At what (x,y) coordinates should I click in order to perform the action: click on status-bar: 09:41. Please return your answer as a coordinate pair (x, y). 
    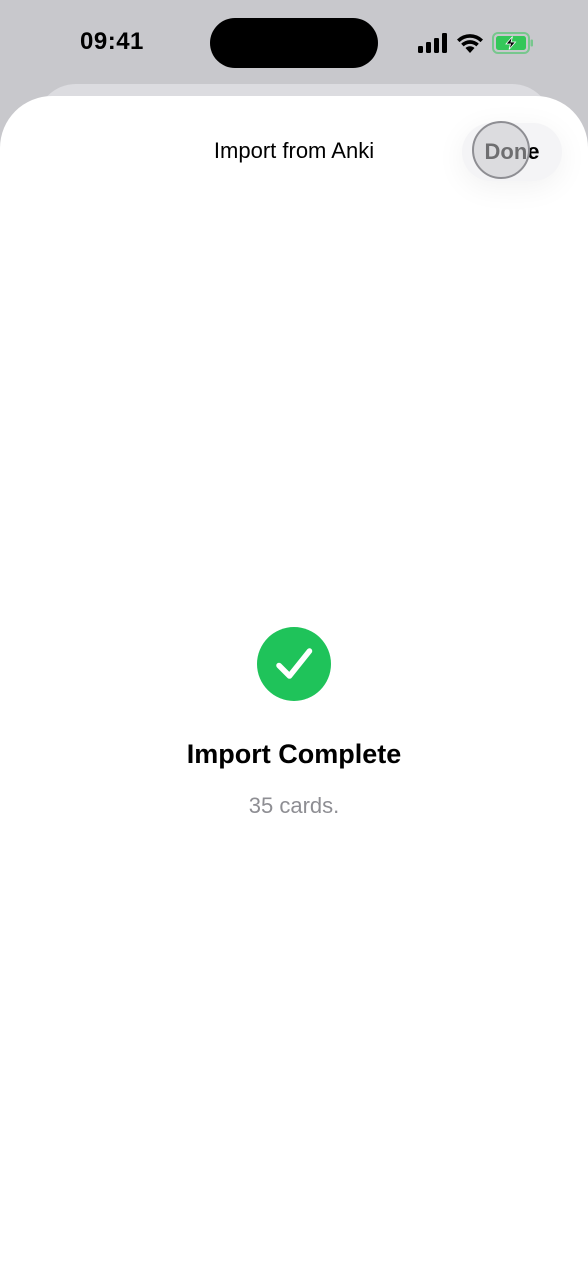
    Looking at the image, I should click on (294, 42).